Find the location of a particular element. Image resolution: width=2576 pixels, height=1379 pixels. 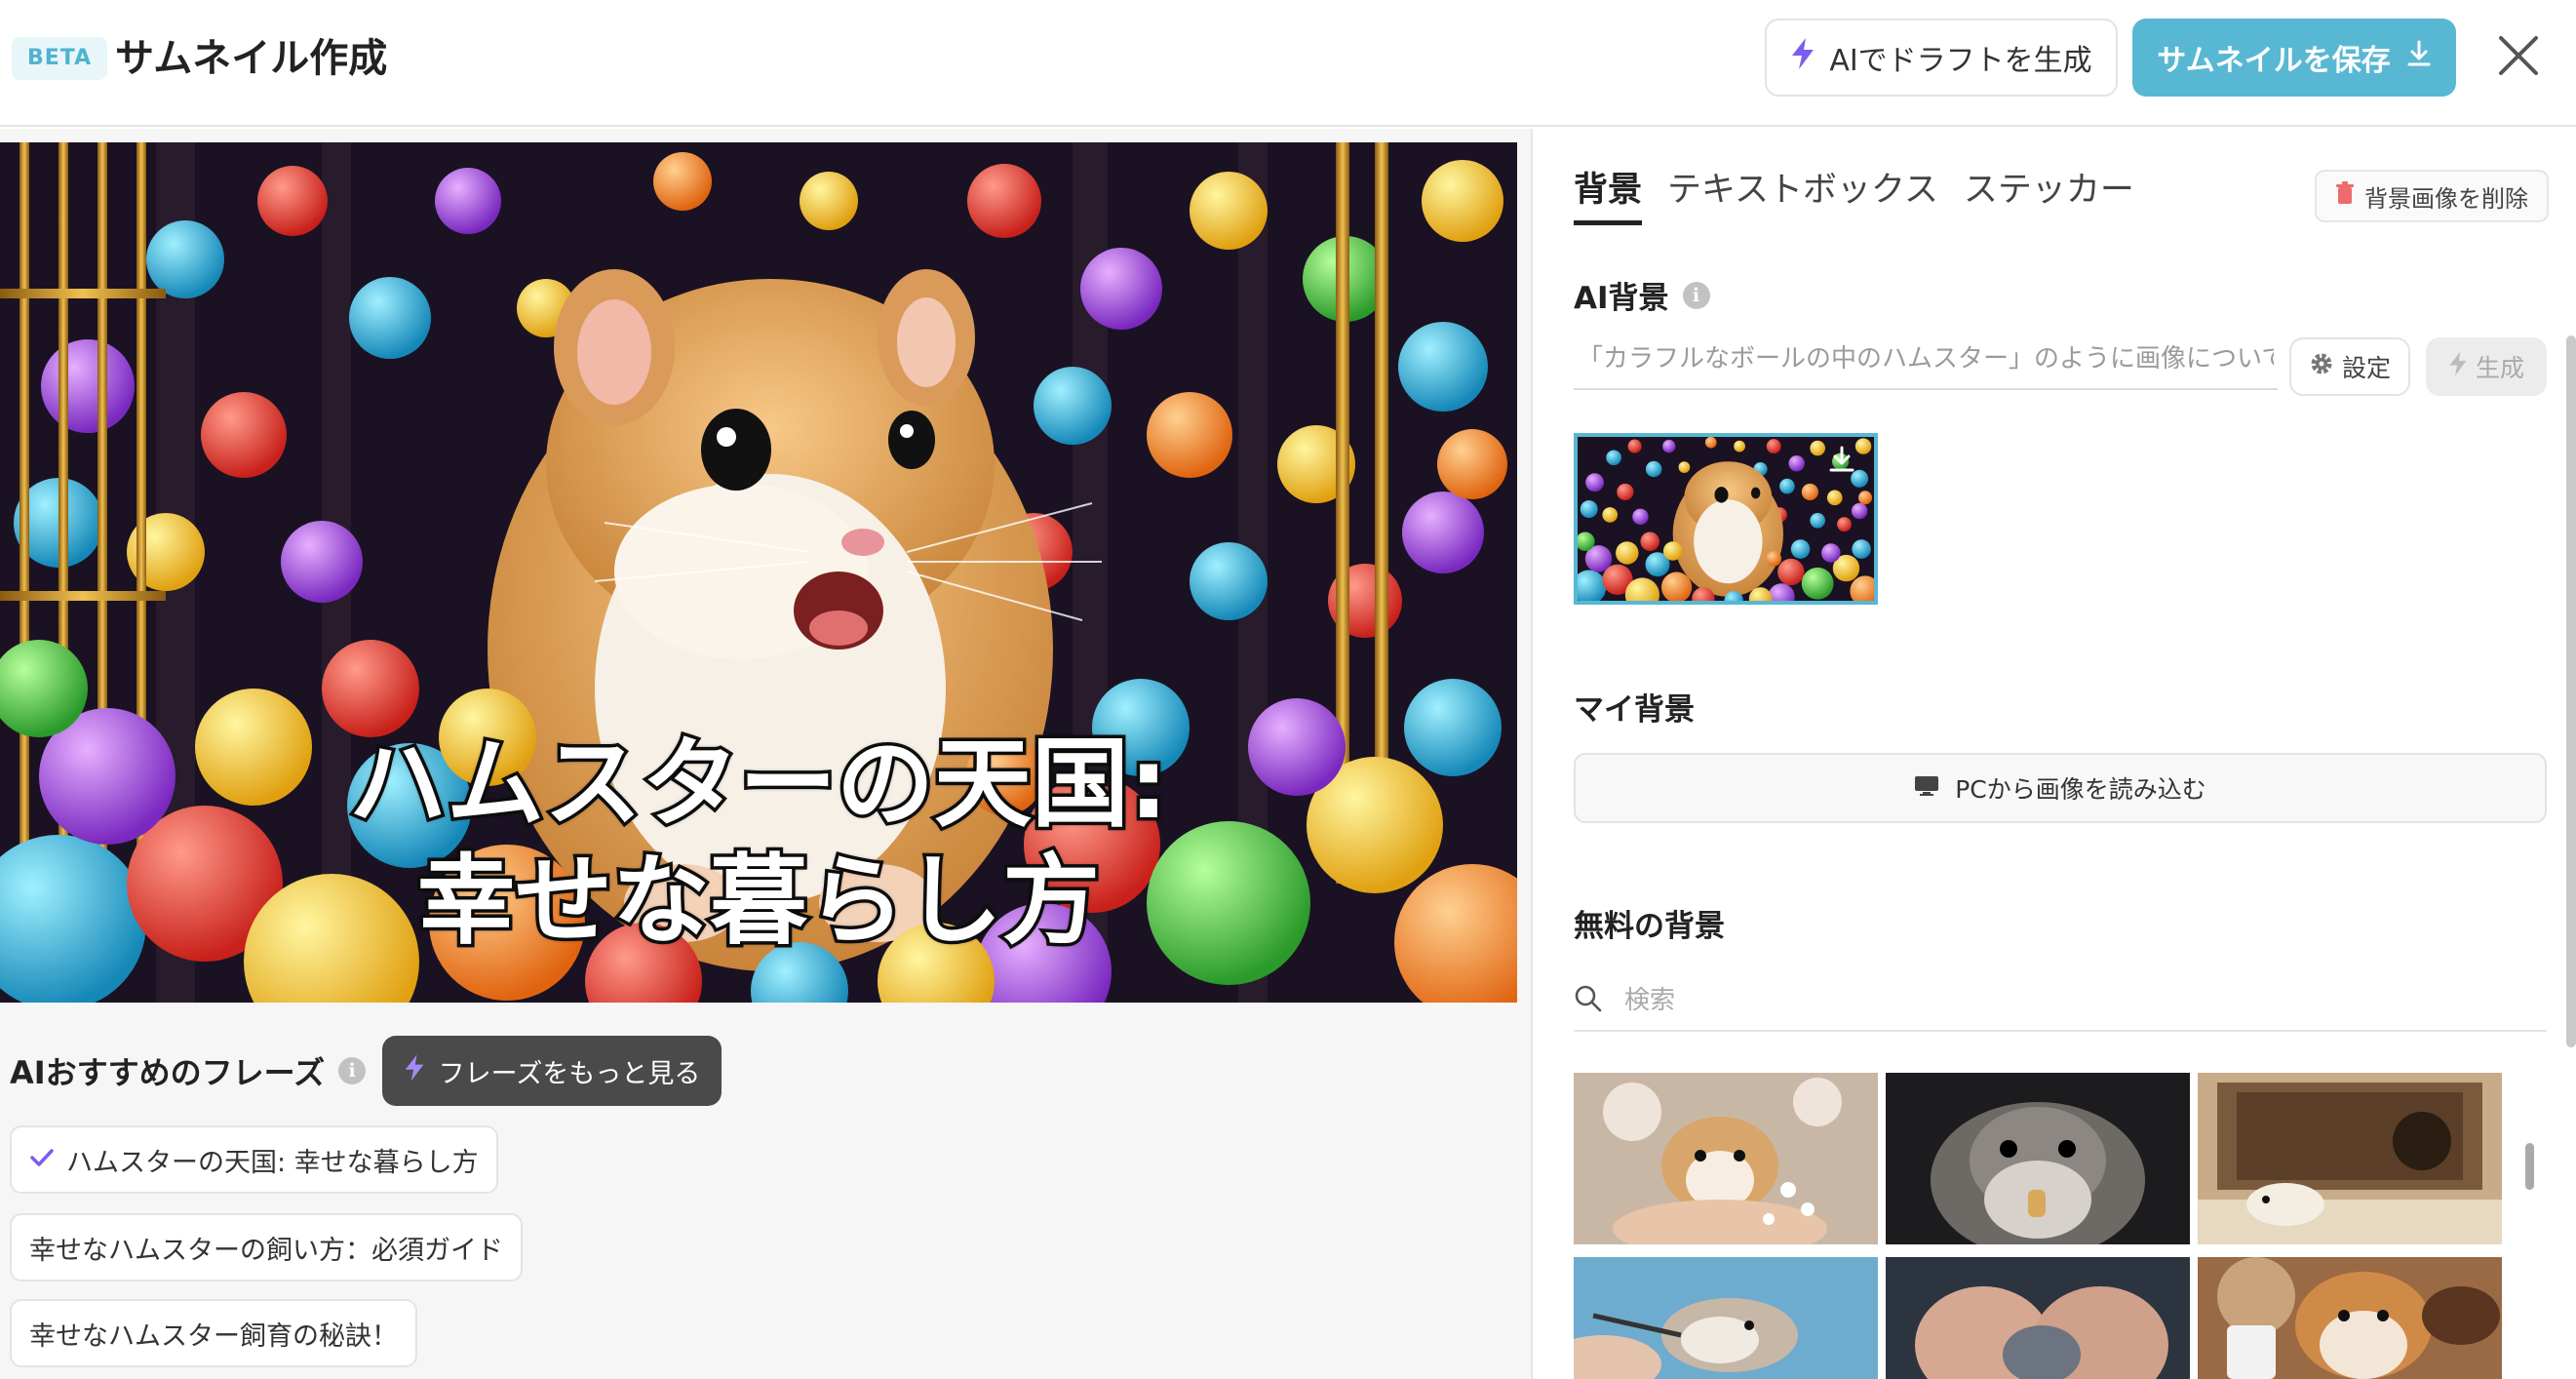

delete-background-button: 背景画像を削除 is located at coordinates (2432, 196).